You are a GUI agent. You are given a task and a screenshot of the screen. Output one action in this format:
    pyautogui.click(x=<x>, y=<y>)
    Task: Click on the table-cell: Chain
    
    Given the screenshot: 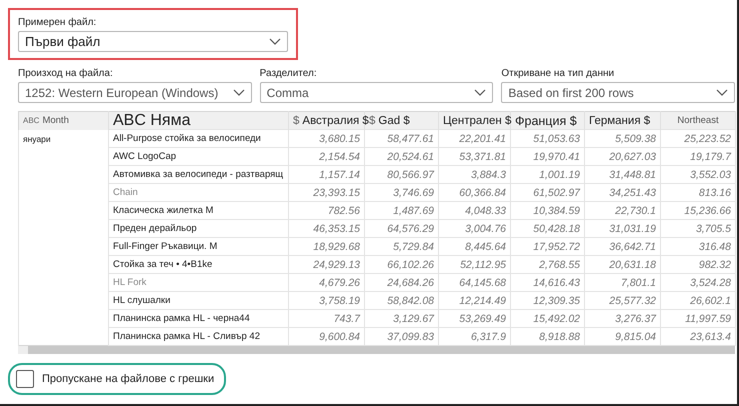 What is the action you would take?
    pyautogui.click(x=198, y=193)
    